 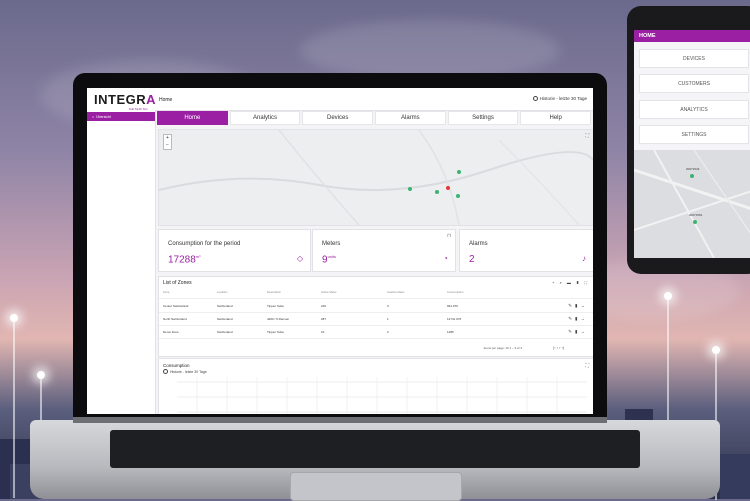 I want to click on tab-devices: Devices, so click(x=338, y=118).